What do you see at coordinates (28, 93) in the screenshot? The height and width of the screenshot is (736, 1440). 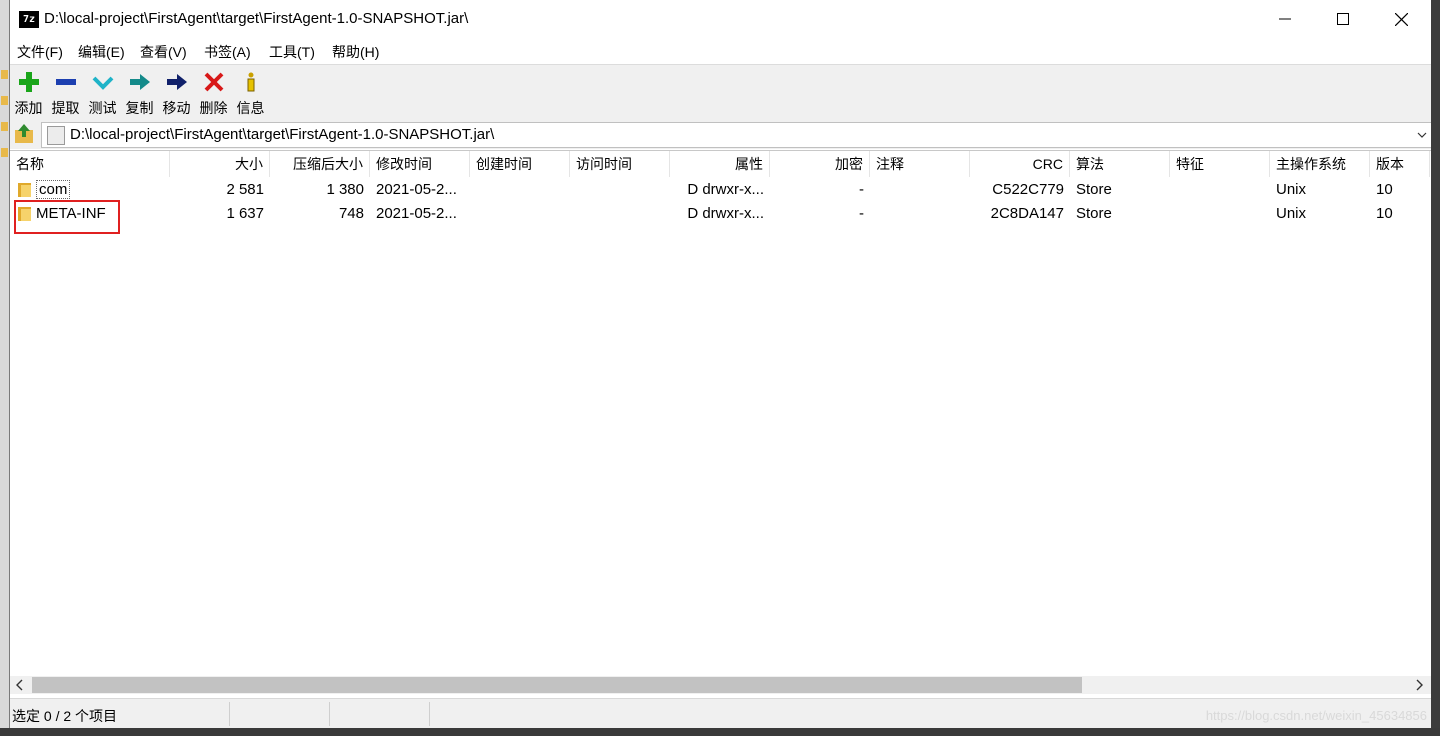 I see `add-button: 添加` at bounding box center [28, 93].